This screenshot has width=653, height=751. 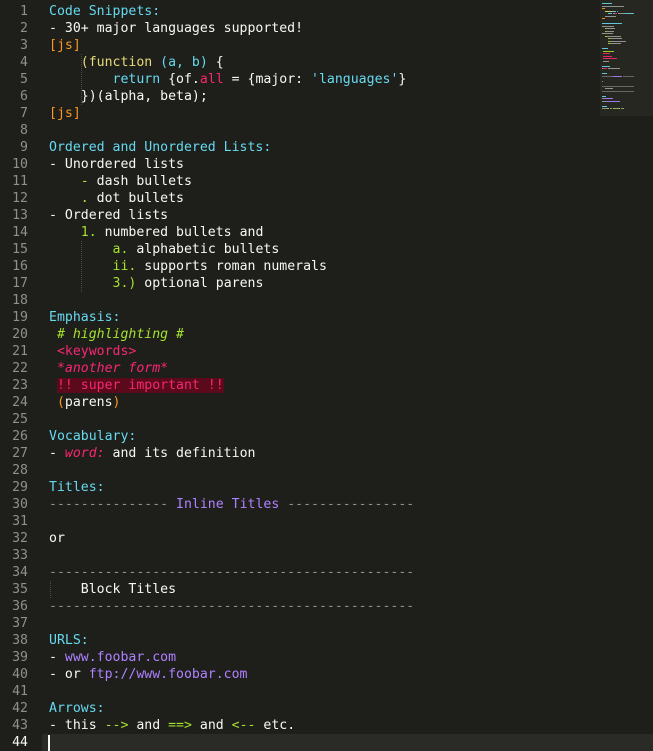 What do you see at coordinates (20, 606) in the screenshot?
I see `line-number: 36` at bounding box center [20, 606].